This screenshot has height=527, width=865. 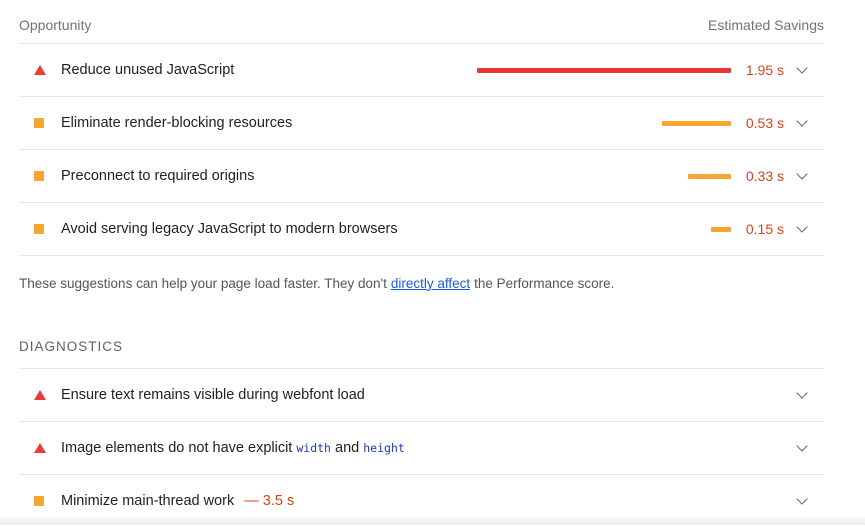 What do you see at coordinates (764, 123) in the screenshot?
I see `savings-value: 0.53 s` at bounding box center [764, 123].